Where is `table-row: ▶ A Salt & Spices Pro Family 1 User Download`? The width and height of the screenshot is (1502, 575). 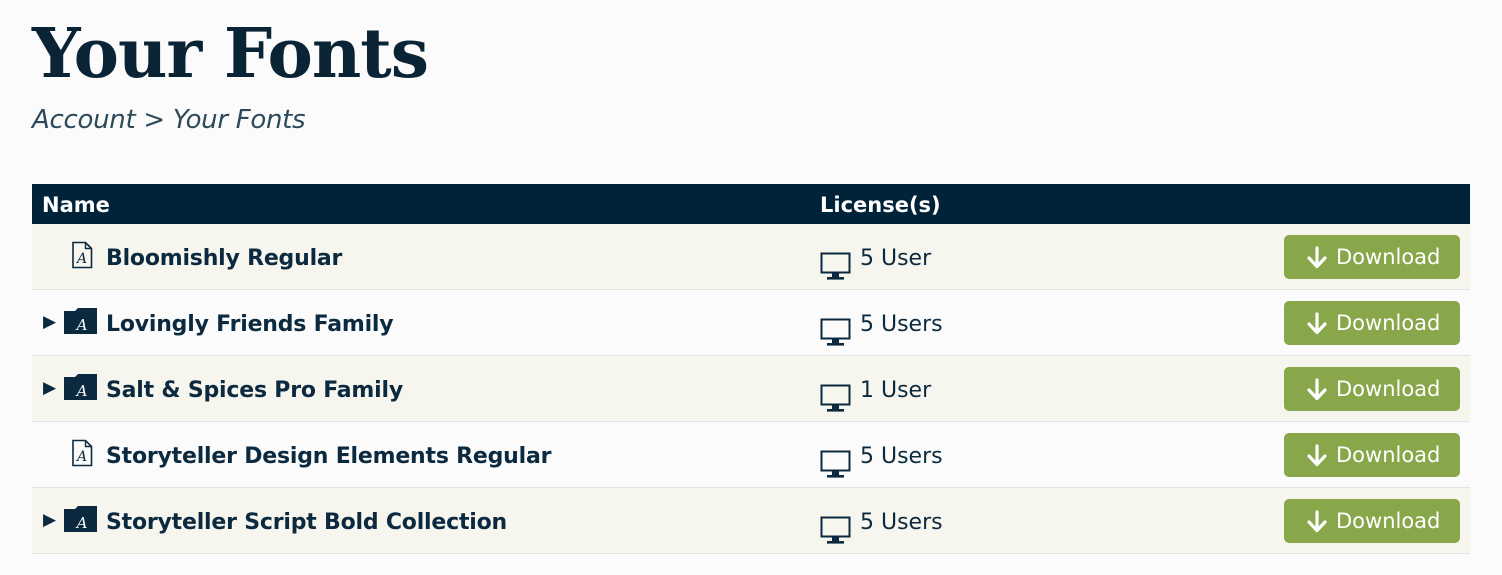 table-row: ▶ A Salt & Spices Pro Family 1 User Download is located at coordinates (751, 389).